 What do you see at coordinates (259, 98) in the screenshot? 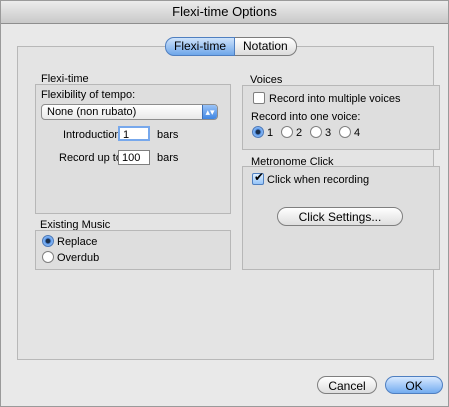
I see `record-multiple-voices-checkbox` at bounding box center [259, 98].